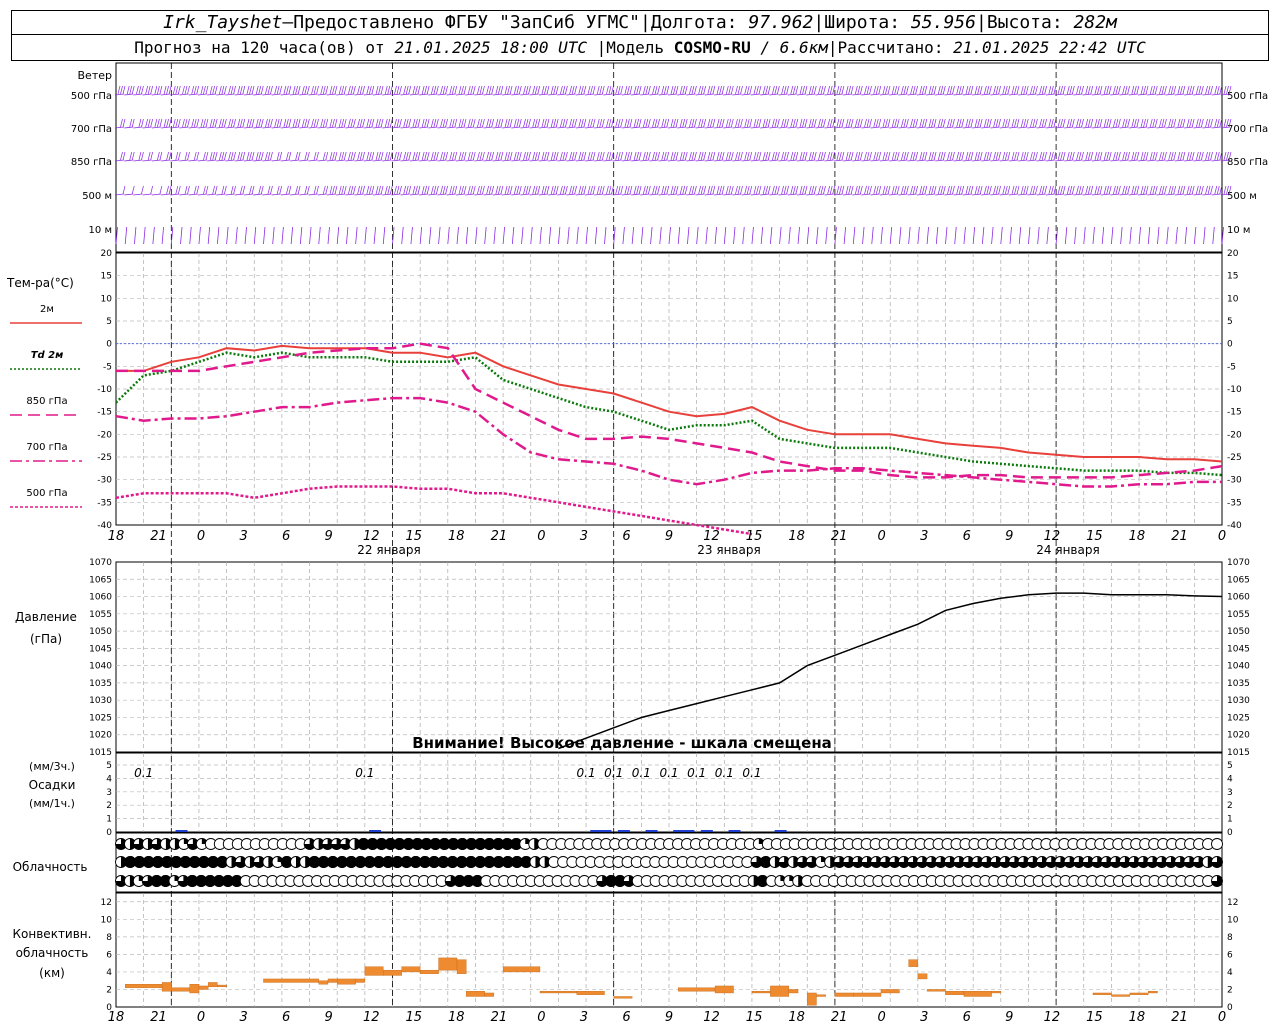  What do you see at coordinates (1230, 766) in the screenshot?
I see `prec-ytick-right: 5` at bounding box center [1230, 766].